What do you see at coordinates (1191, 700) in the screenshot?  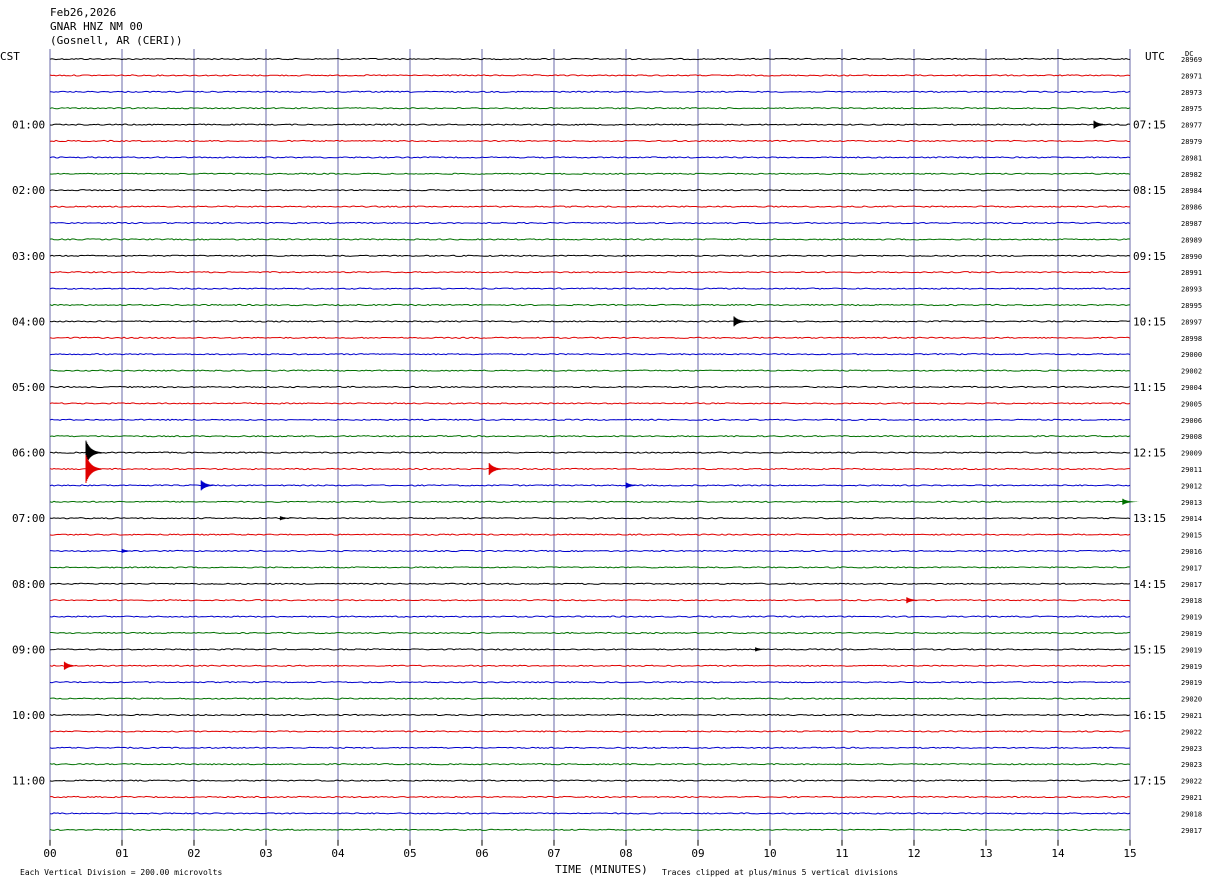 I see `dc-offset-label: 29020` at bounding box center [1191, 700].